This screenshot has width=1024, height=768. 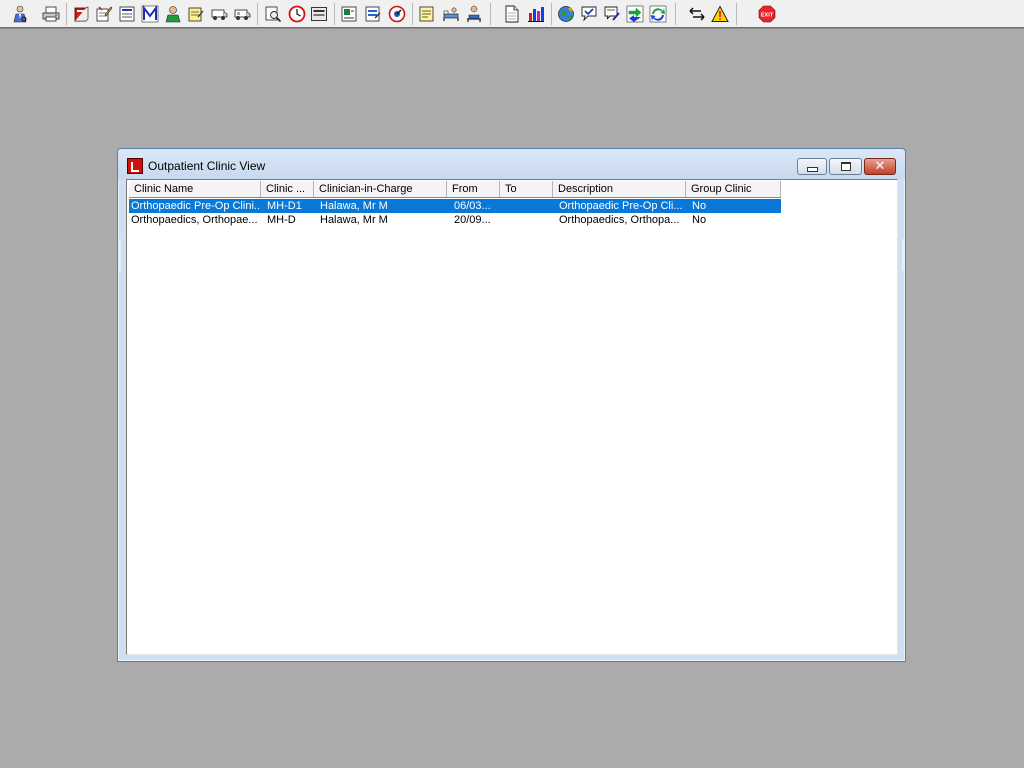 I want to click on column-header-description: Description, so click(x=619, y=189).